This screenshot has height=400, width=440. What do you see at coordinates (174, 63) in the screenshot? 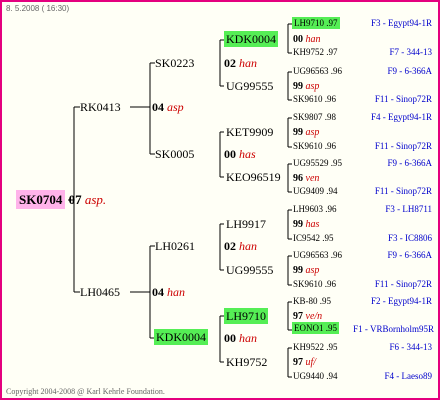
I see `gen2-id: SK0223` at bounding box center [174, 63].